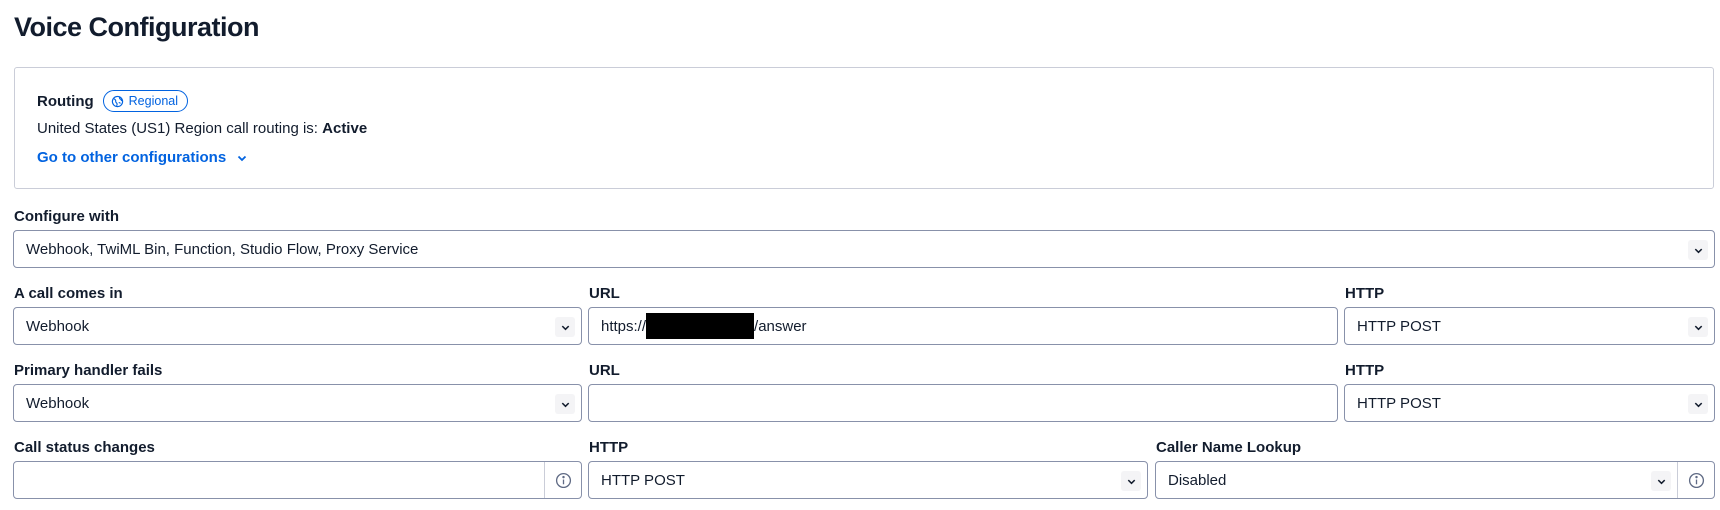  What do you see at coordinates (84, 447) in the screenshot?
I see `call-status-changes-label: Call status changes` at bounding box center [84, 447].